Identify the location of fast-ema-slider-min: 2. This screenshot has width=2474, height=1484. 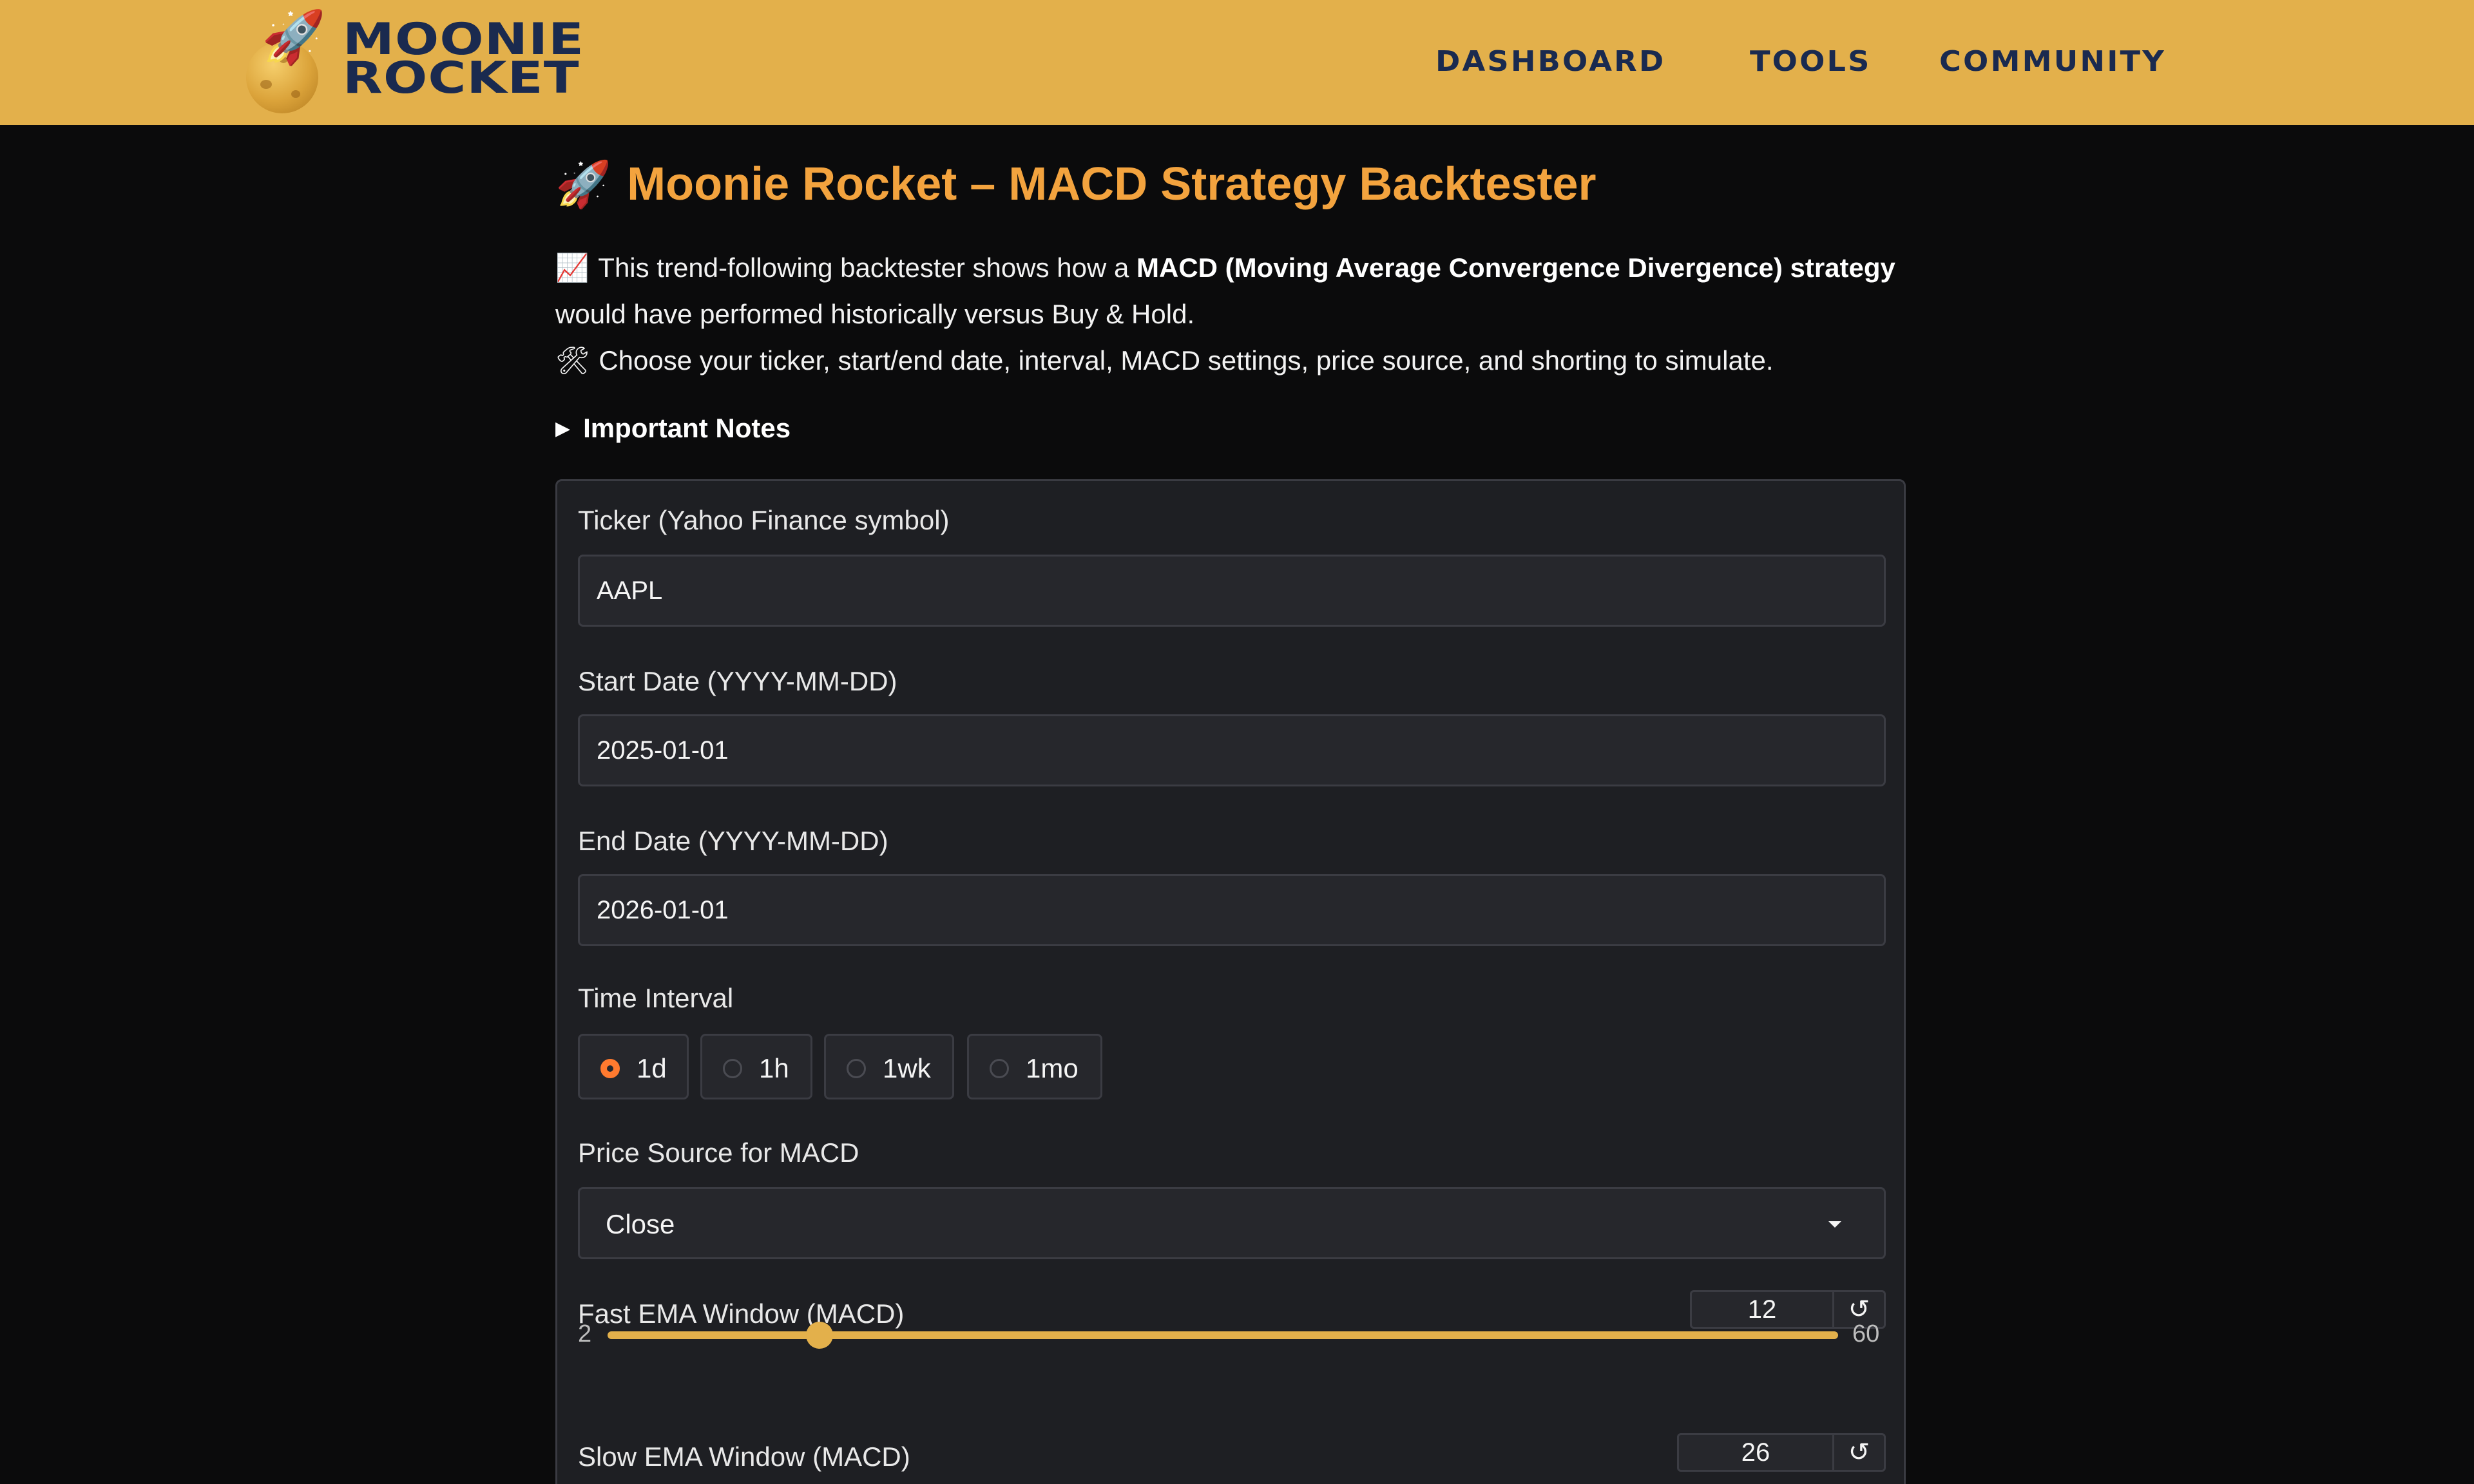
(585, 1333).